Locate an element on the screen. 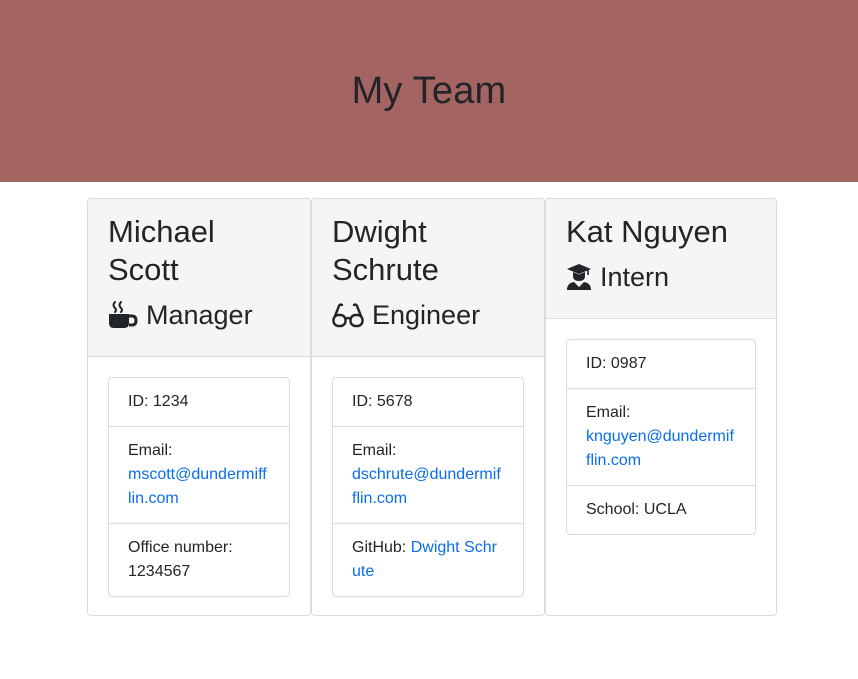 The image size is (858, 679). employee-role: Manager is located at coordinates (199, 315).